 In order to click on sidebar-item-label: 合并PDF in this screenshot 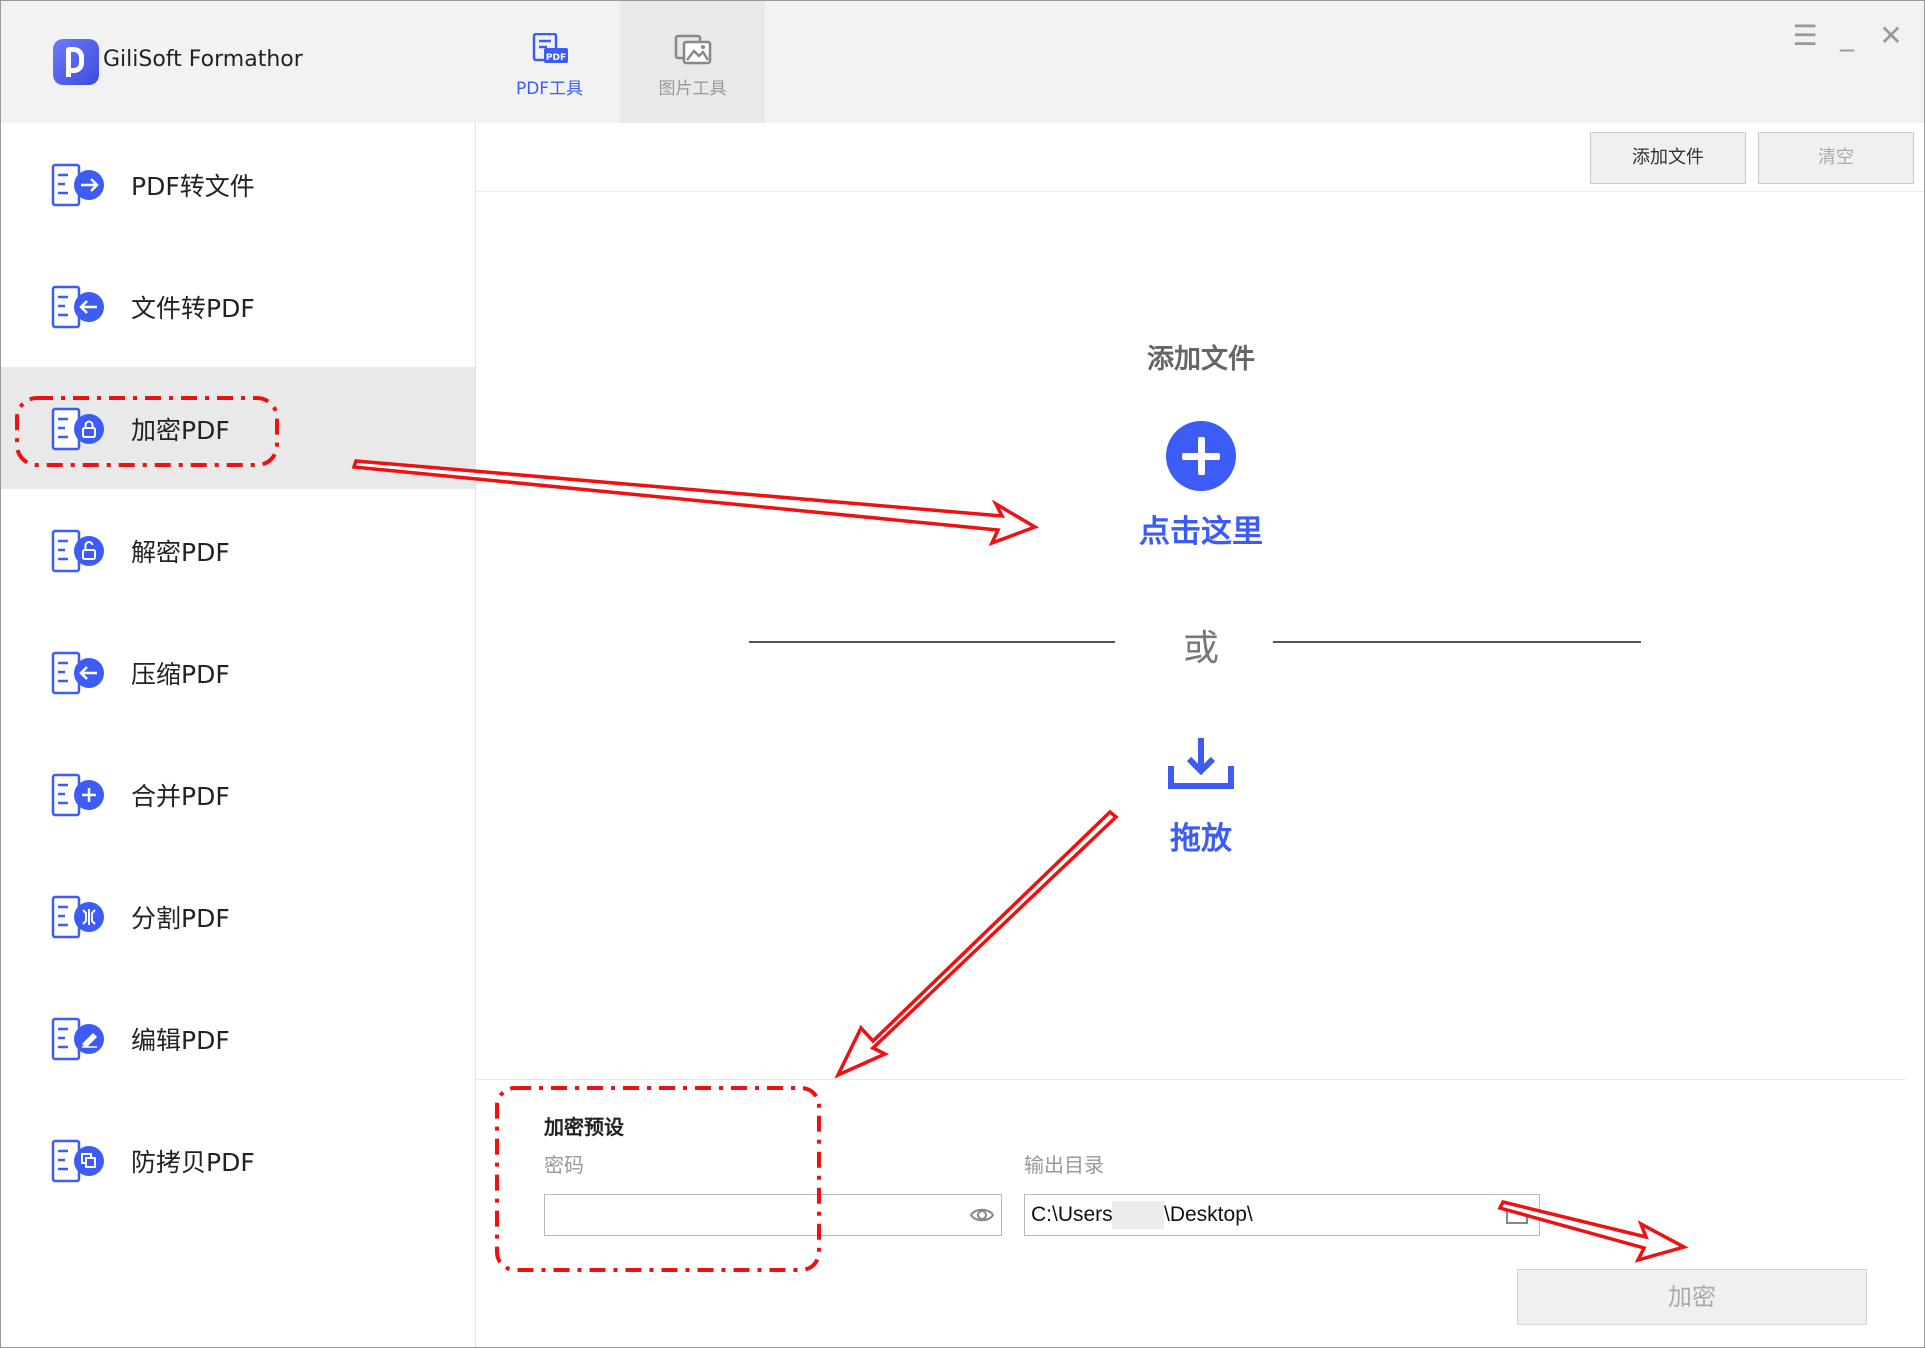, I will do `click(180, 796)`.